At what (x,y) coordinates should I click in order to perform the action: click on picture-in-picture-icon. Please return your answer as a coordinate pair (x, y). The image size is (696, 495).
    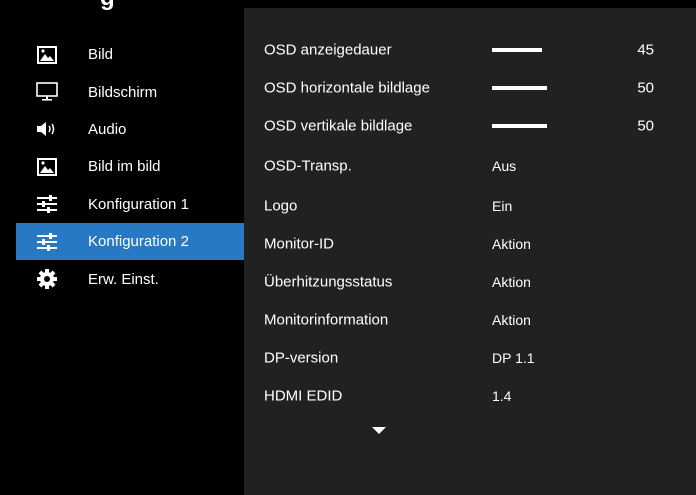
    Looking at the image, I should click on (47, 167).